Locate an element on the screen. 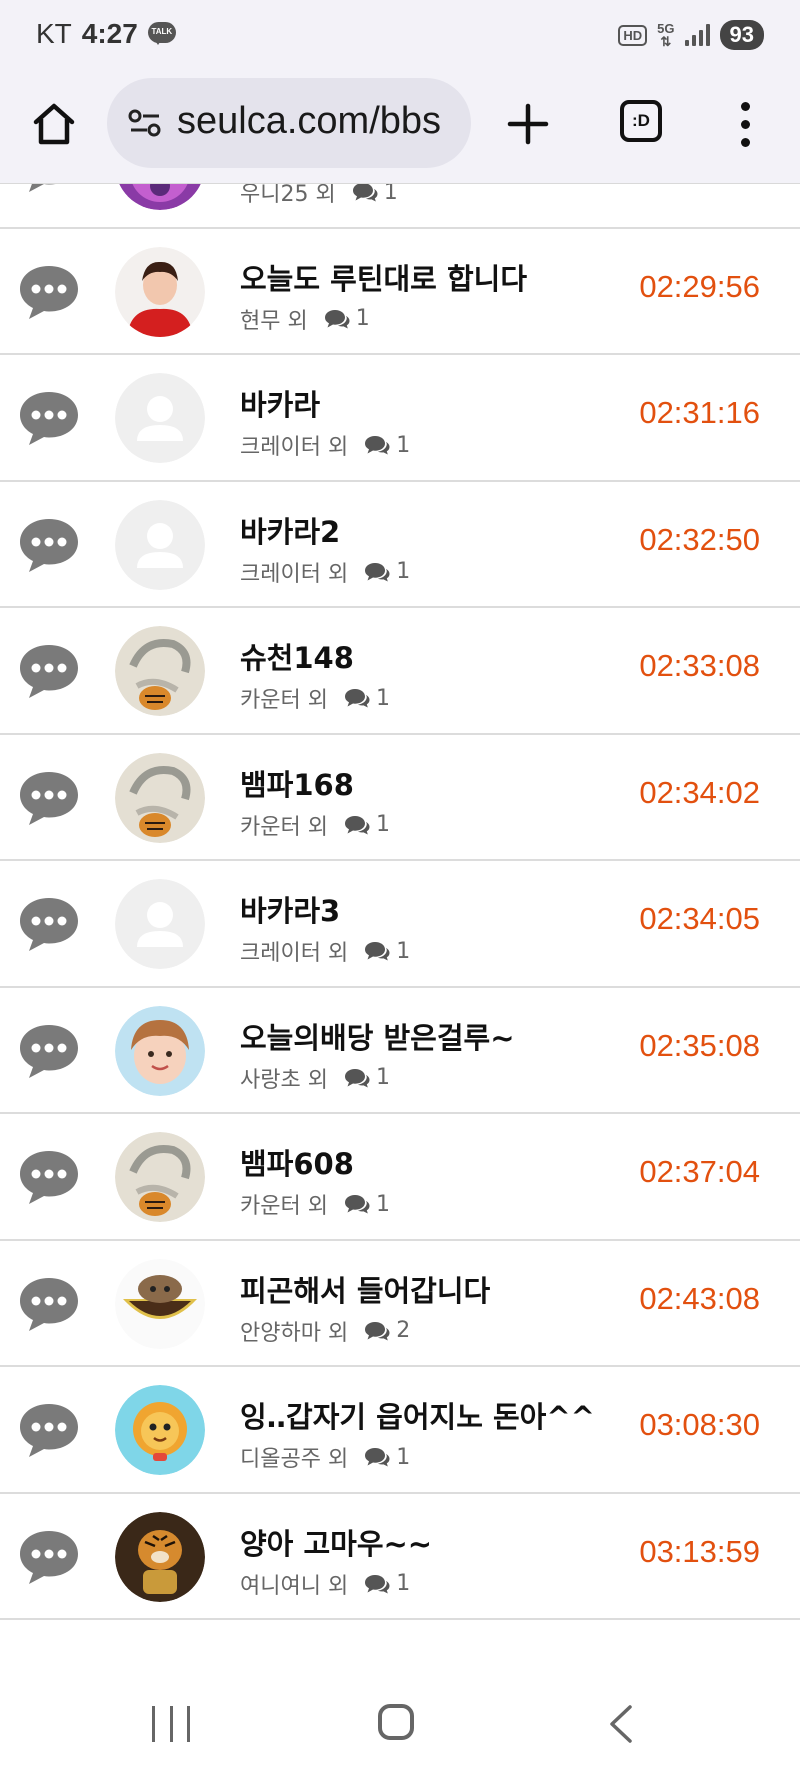 The height and width of the screenshot is (1778, 800). list-item: 피곤해서 들어갑니다 안양하마 외 2 02:43:08 is located at coordinates (400, 1304).